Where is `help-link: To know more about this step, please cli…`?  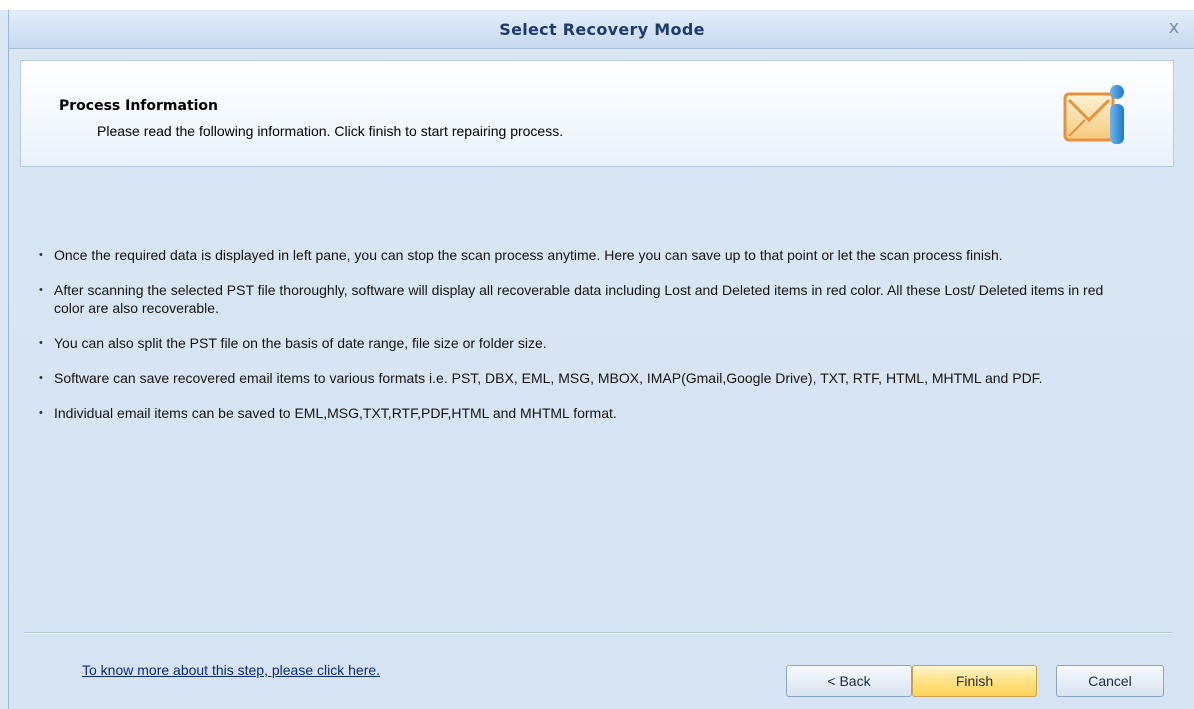
help-link: To know more about this step, please cli… is located at coordinates (231, 670).